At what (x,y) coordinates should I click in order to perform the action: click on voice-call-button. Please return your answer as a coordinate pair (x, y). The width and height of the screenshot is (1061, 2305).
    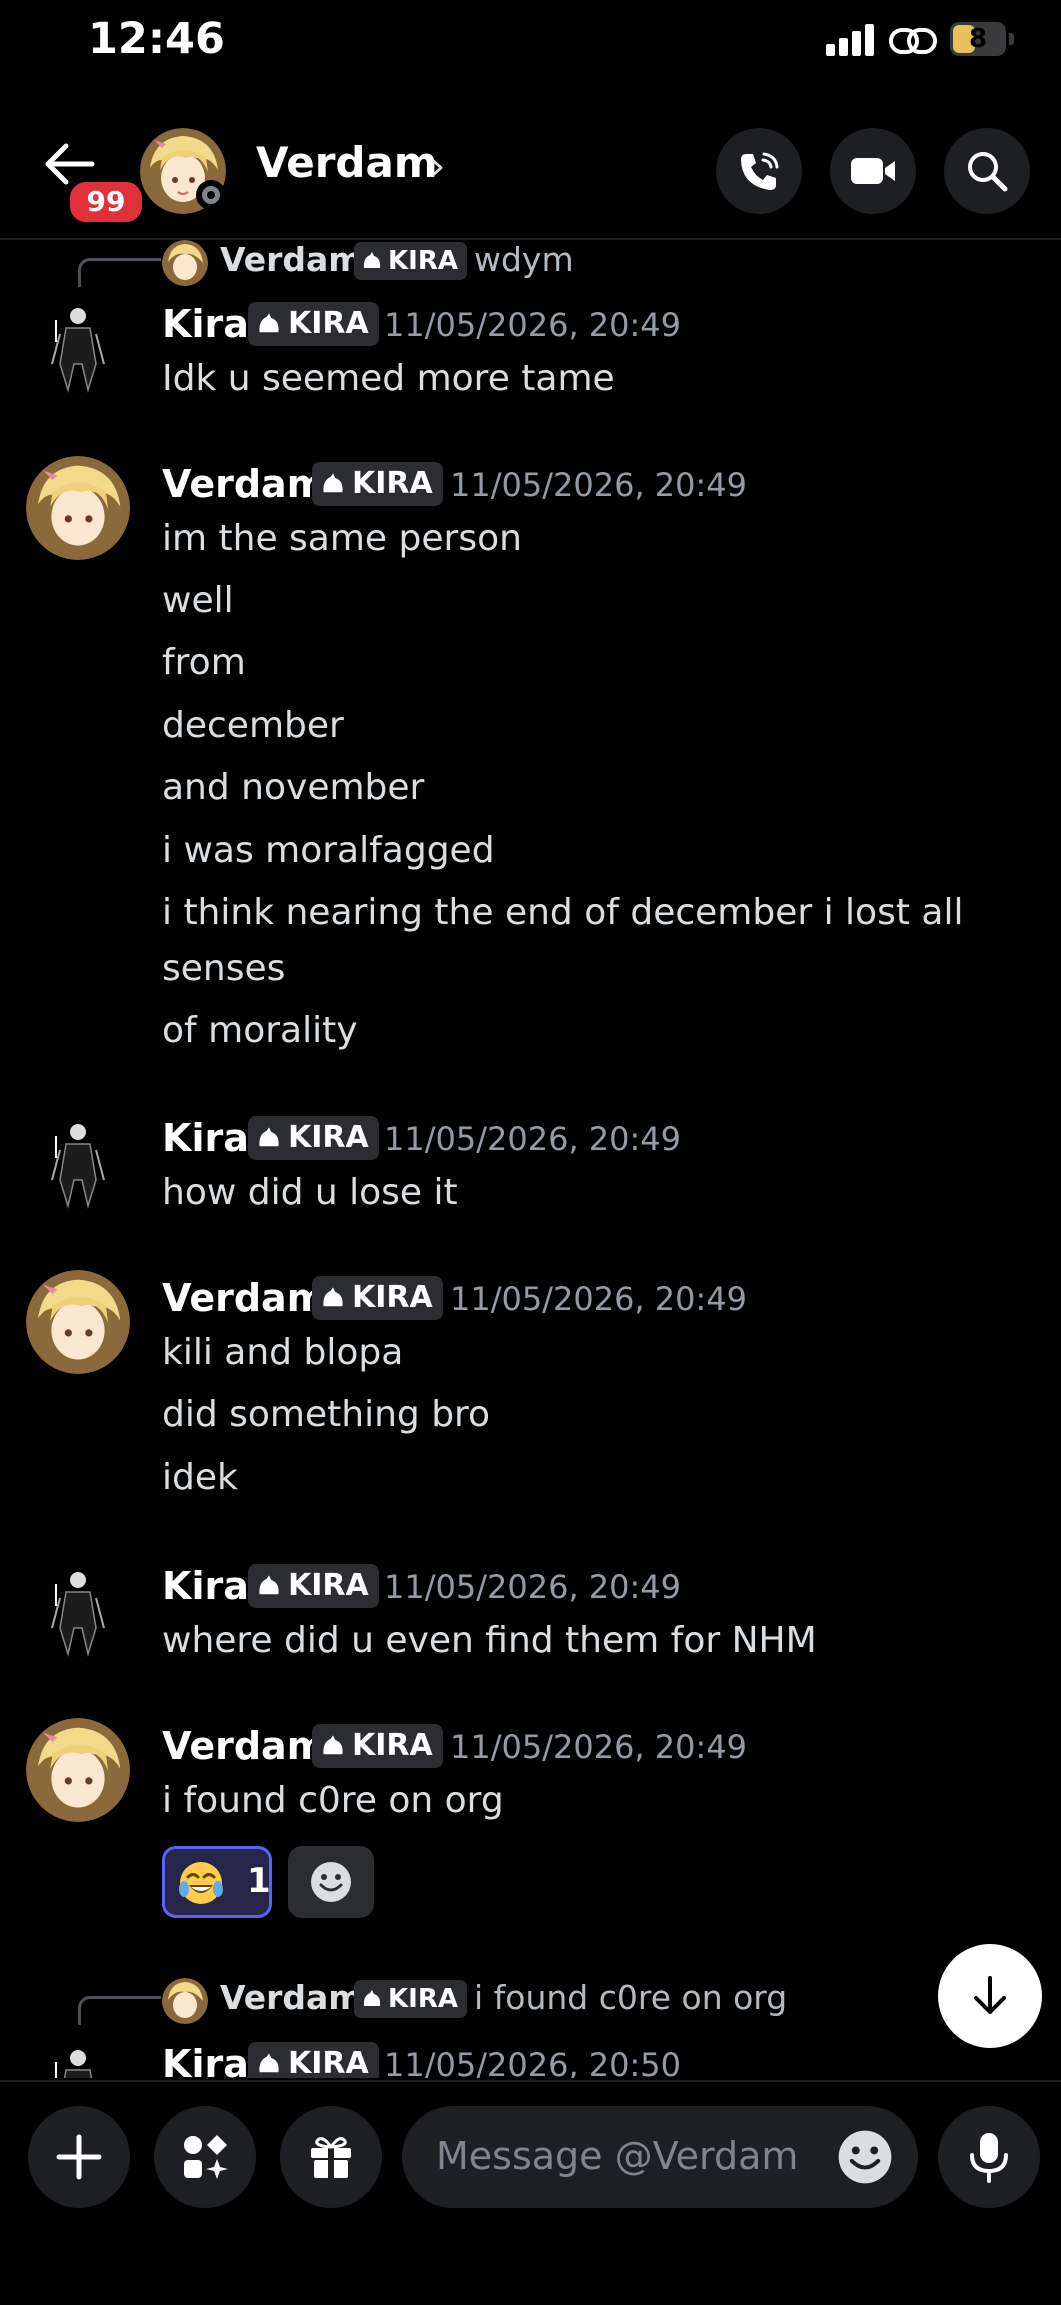
    Looking at the image, I should click on (759, 171).